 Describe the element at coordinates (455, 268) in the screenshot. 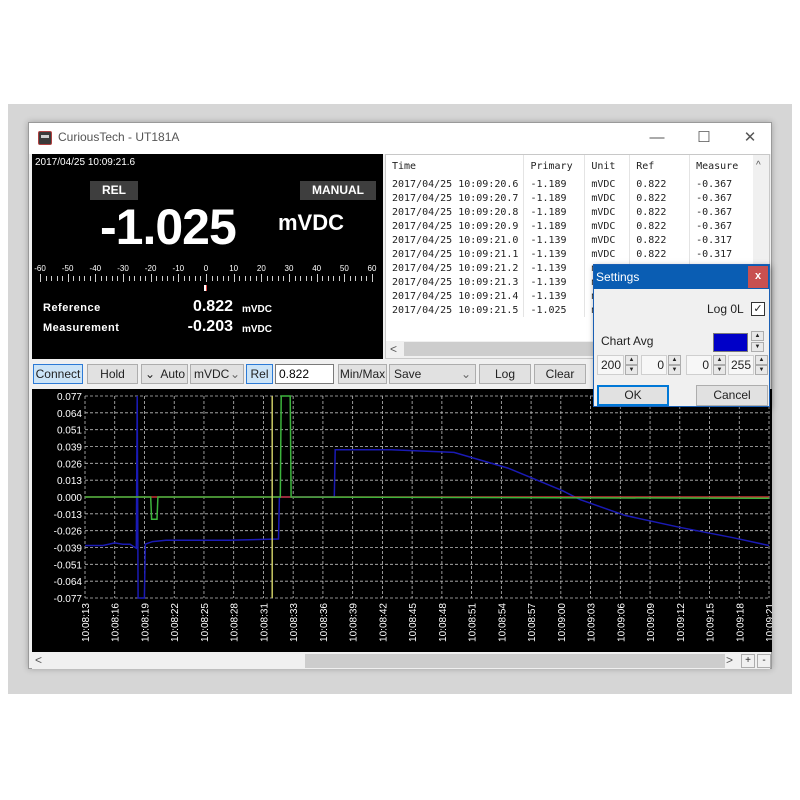

I see `log-cell-time: 2017/04/25 10:09:21.2` at that location.